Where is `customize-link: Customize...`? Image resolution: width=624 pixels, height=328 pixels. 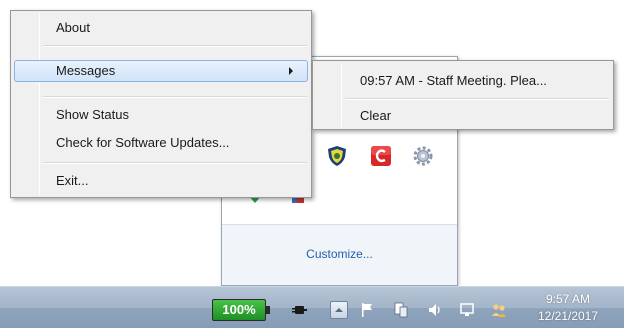 customize-link: Customize... is located at coordinates (339, 254).